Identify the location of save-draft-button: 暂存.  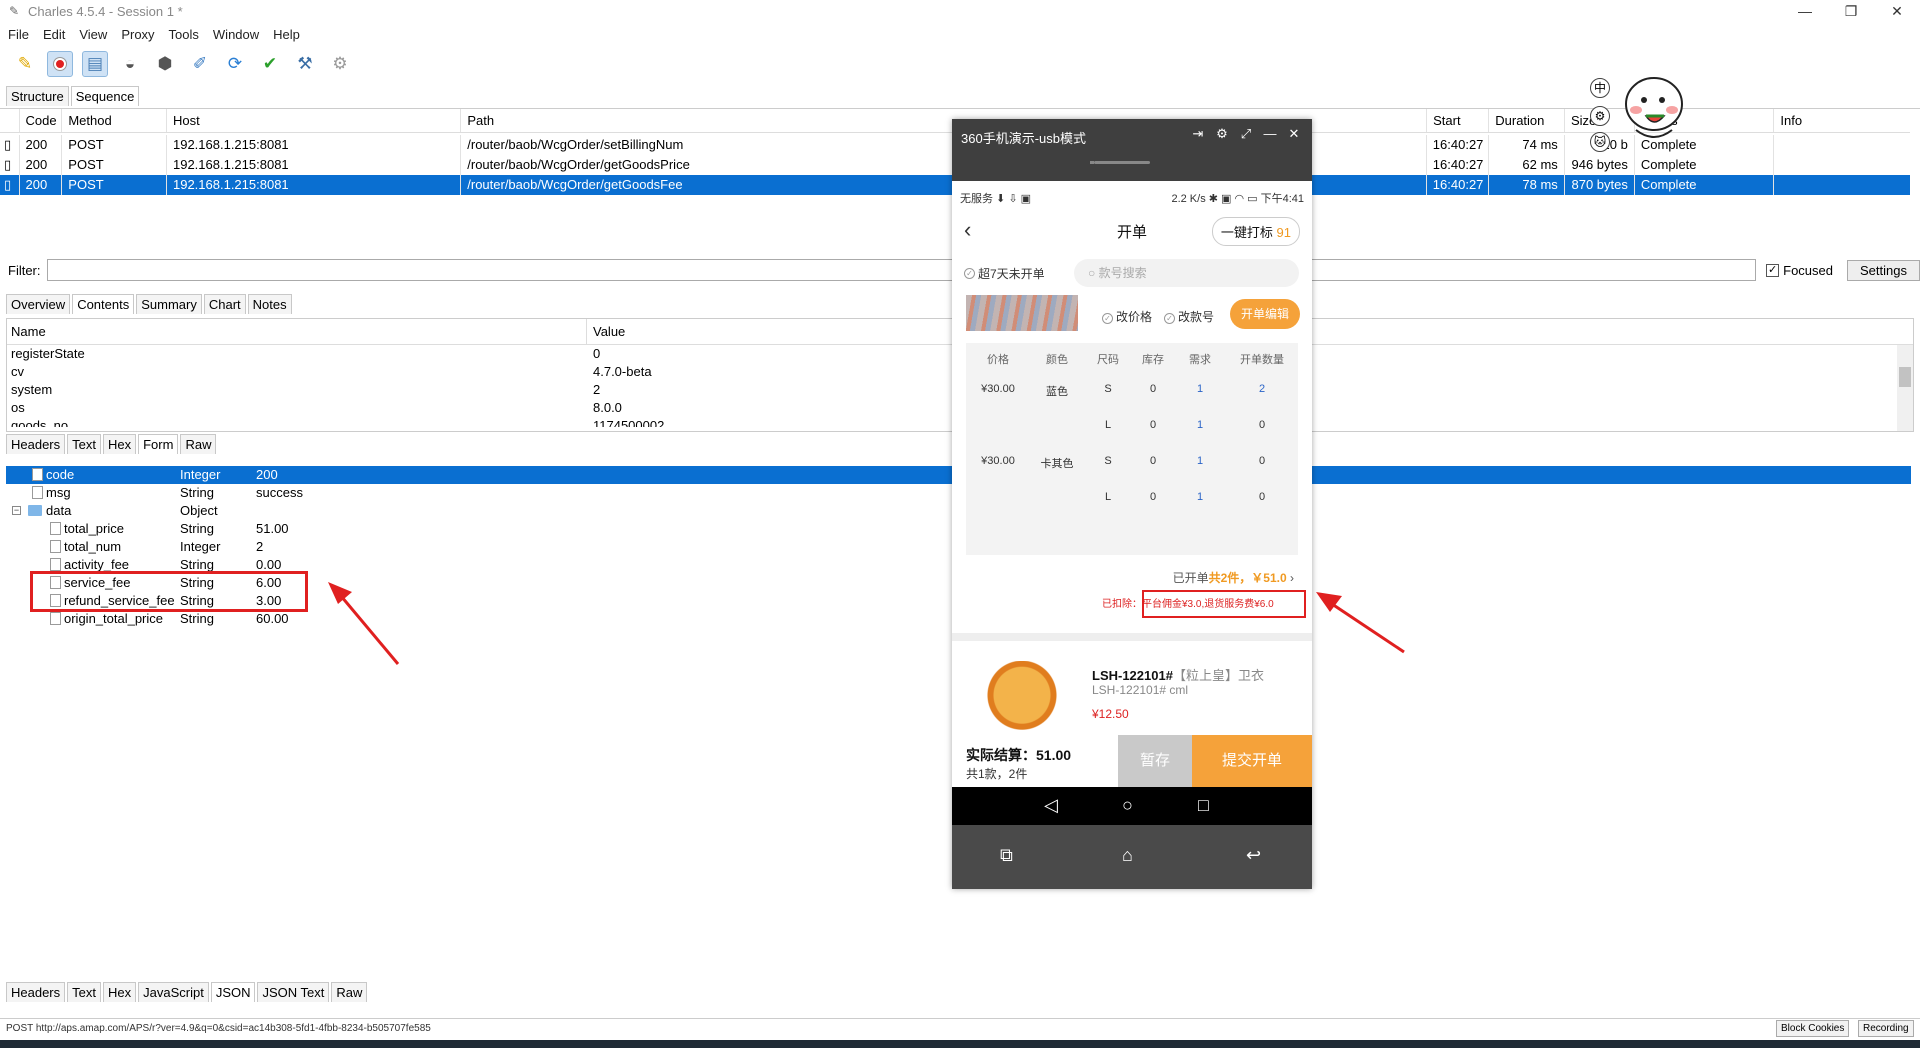
(1155, 761).